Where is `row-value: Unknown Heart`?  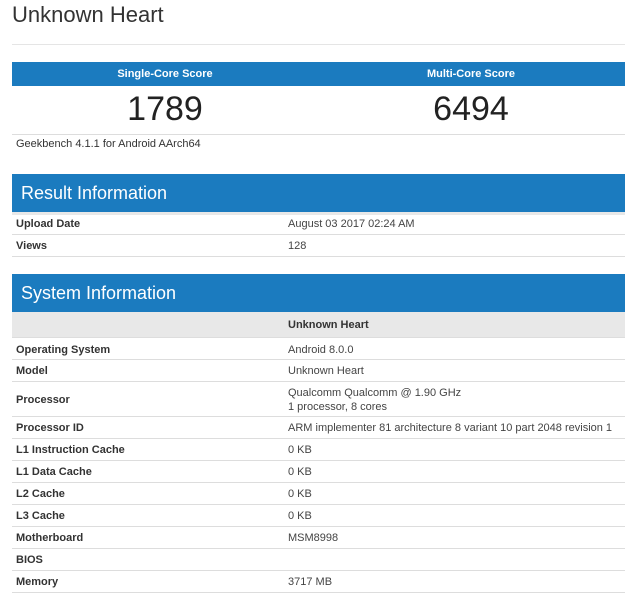
row-value: Unknown Heart is located at coordinates (326, 371).